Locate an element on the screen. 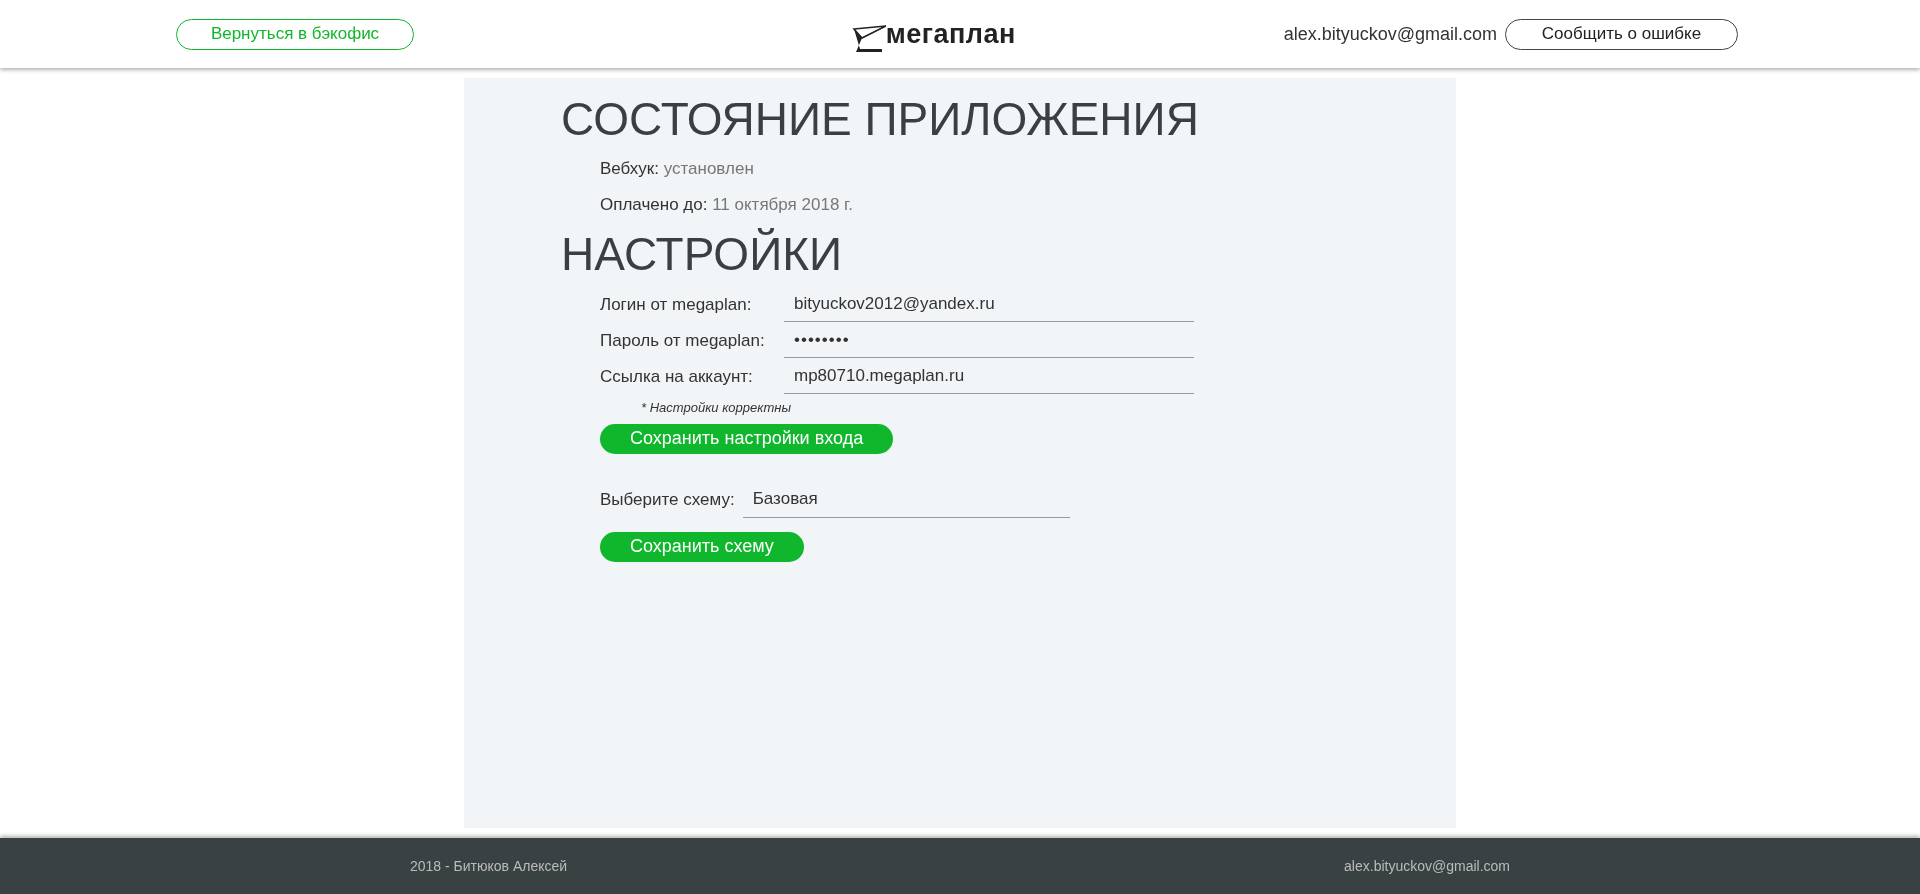 This screenshot has width=1920, height=894. status-line: Оплачено до: 11 октября 2018 г. is located at coordinates (727, 205).